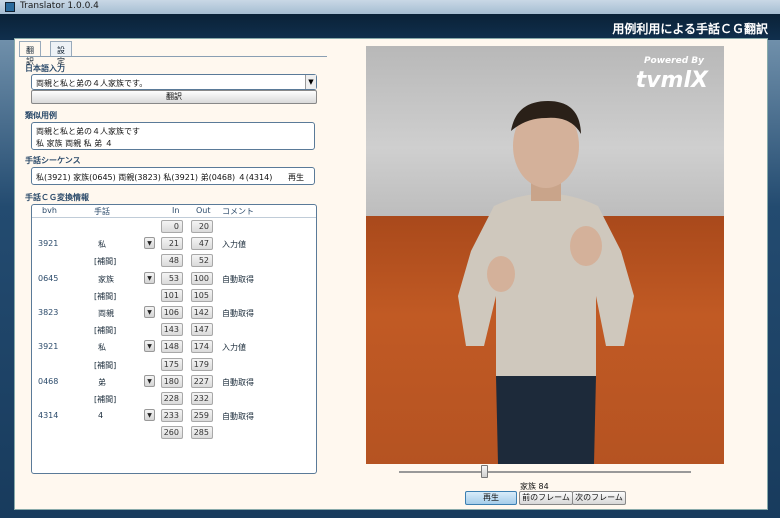 The height and width of the screenshot is (518, 780). What do you see at coordinates (92, 83) in the screenshot?
I see `japanese-input-value: 両親と私と弟の４人家族です。` at bounding box center [92, 83].